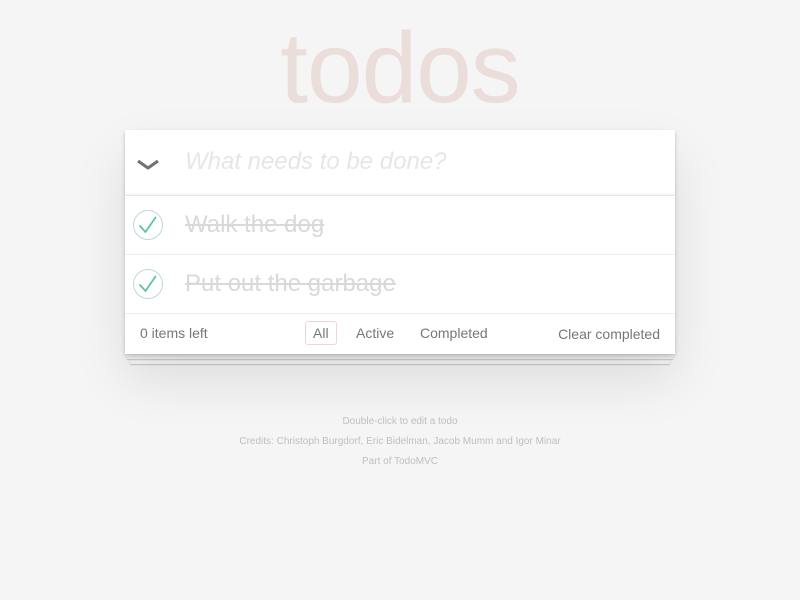 This screenshot has width=800, height=600. Describe the element at coordinates (420, 162) in the screenshot. I see `new-todo-input` at that location.